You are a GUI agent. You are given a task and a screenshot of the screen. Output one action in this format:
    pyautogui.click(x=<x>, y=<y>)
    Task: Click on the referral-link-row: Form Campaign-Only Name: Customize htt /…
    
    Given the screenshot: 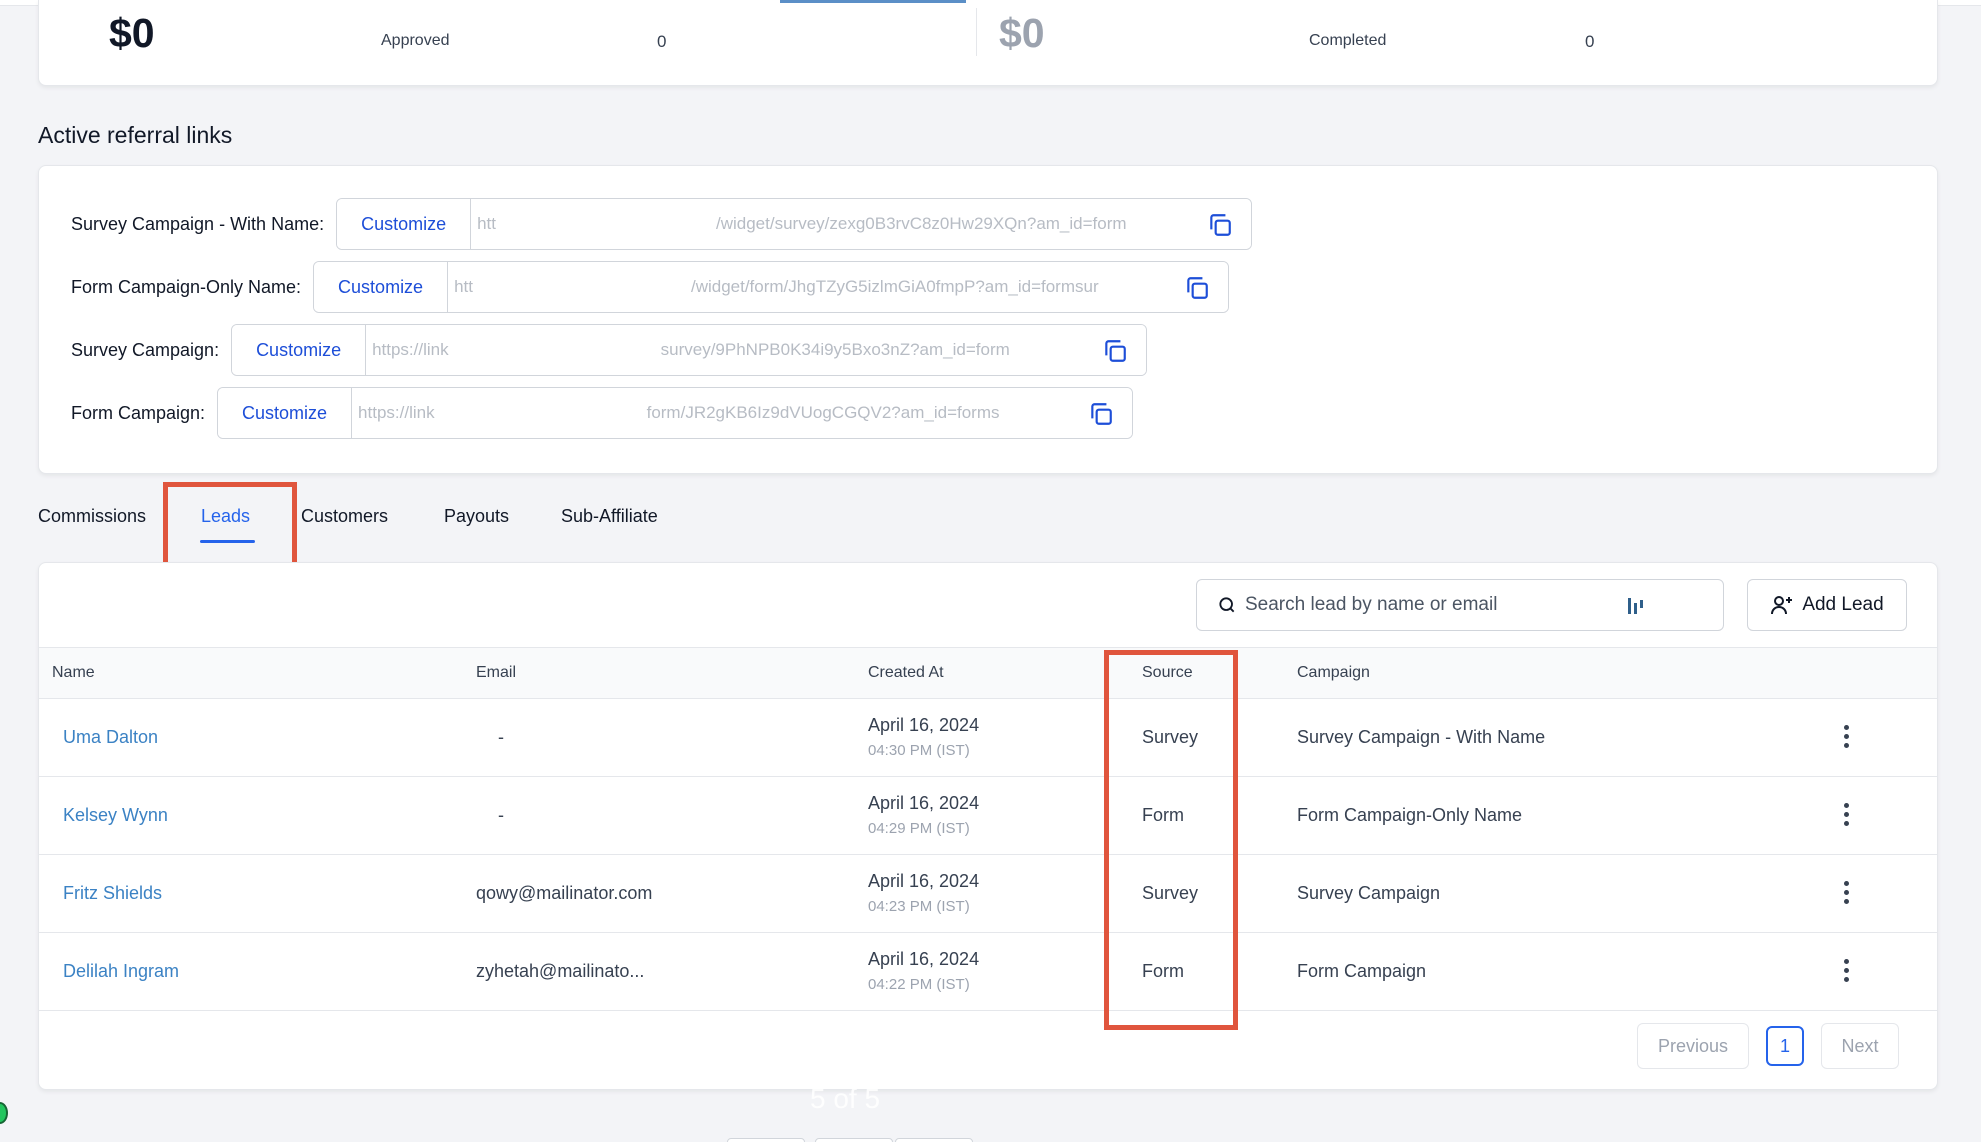 What is the action you would take?
    pyautogui.click(x=650, y=287)
    